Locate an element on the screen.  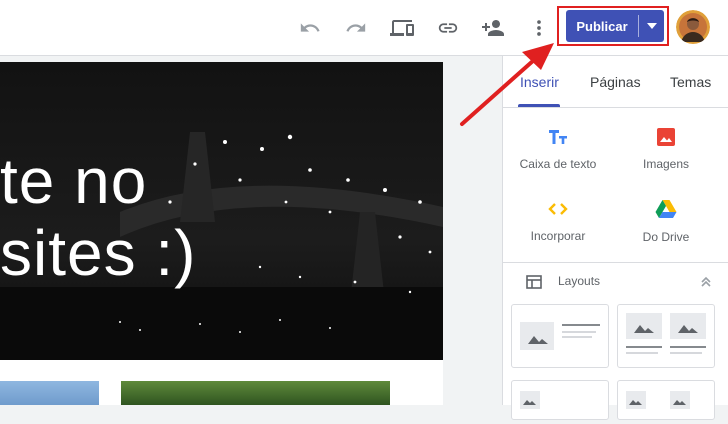
image-icon is located at coordinates (666, 137).